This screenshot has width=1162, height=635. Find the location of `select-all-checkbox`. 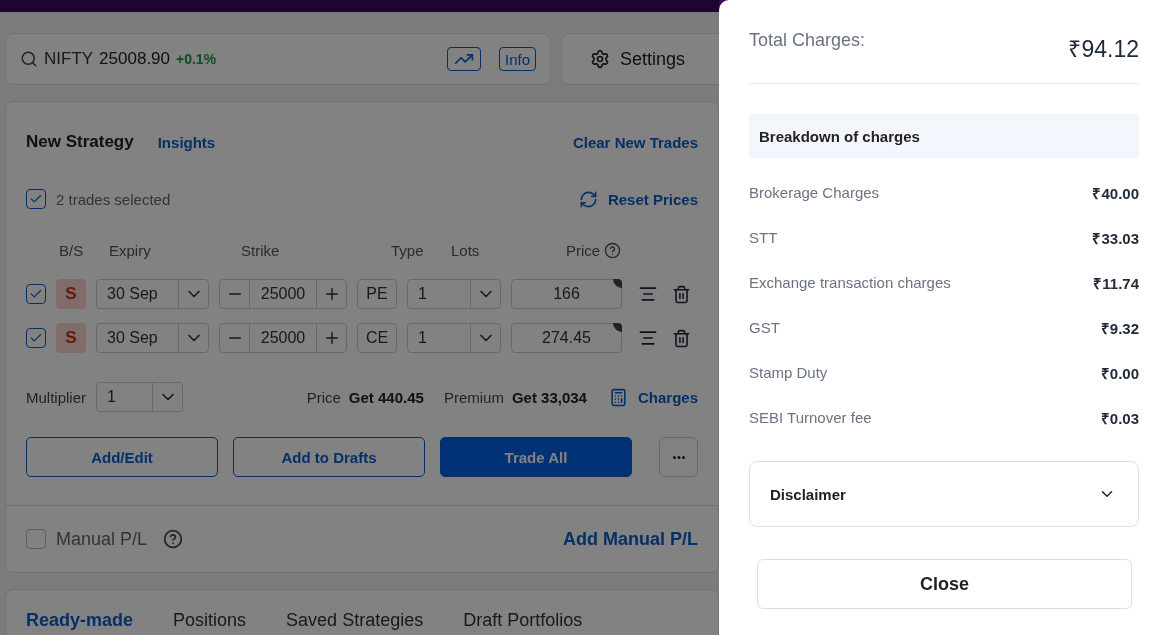

select-all-checkbox is located at coordinates (36, 199).